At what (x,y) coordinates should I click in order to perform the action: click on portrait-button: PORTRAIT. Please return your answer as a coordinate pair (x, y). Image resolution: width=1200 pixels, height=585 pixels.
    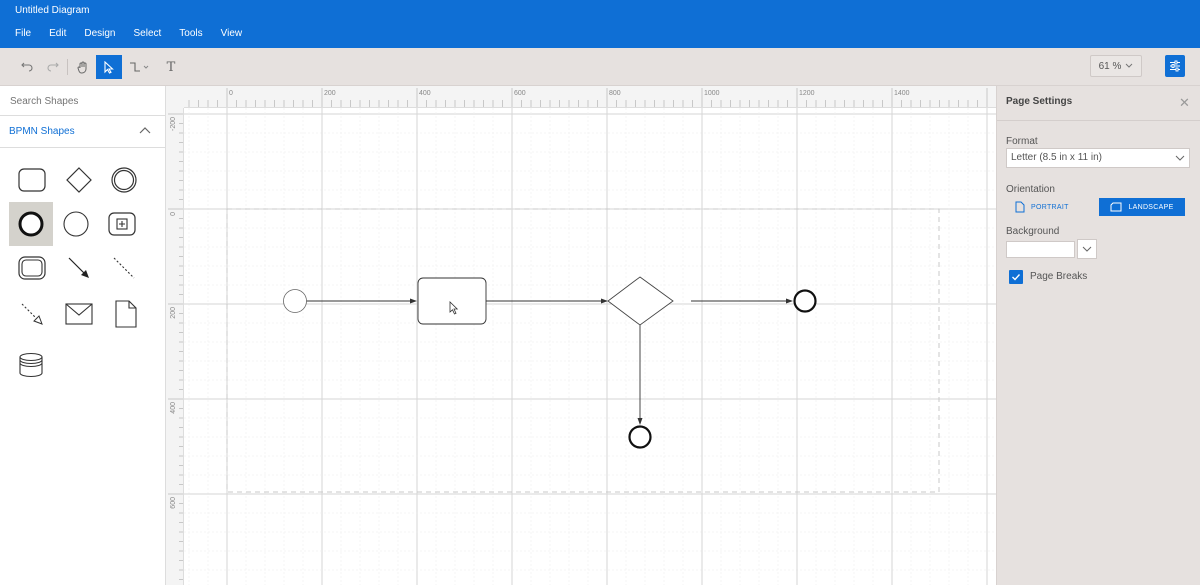
    Looking at the image, I should click on (1050, 207).